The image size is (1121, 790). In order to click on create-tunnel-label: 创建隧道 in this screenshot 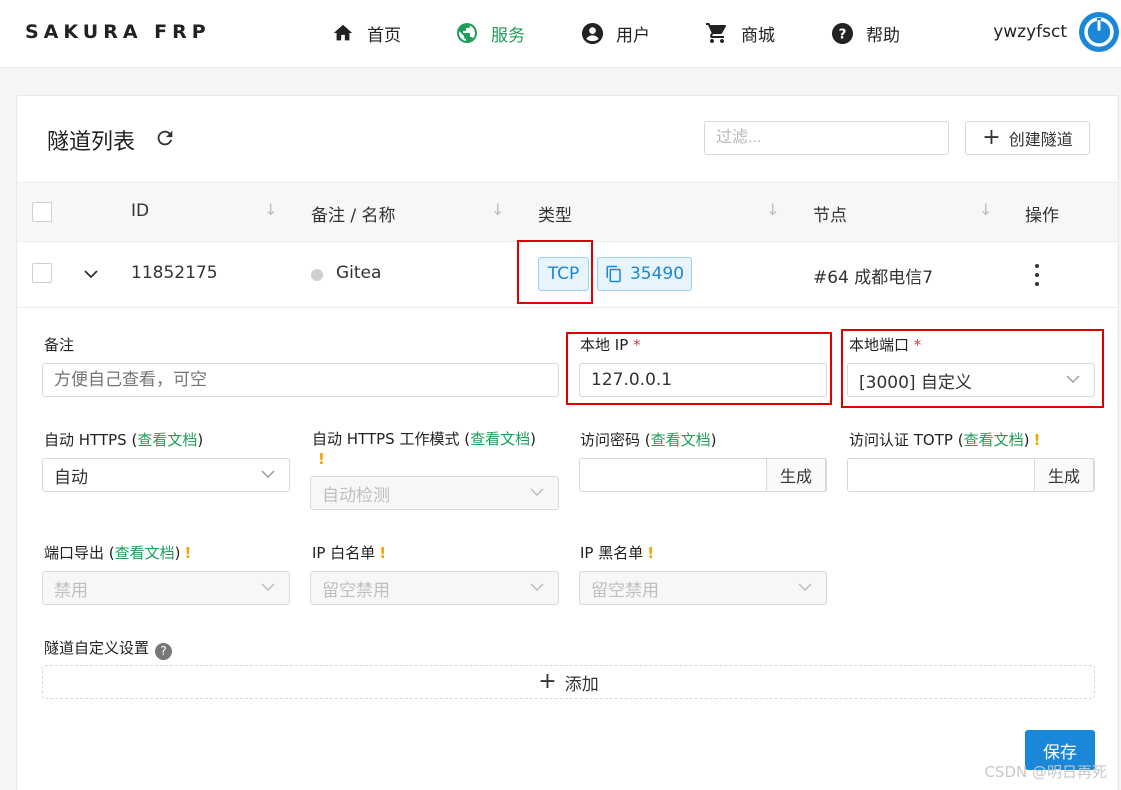, I will do `click(1040, 139)`.